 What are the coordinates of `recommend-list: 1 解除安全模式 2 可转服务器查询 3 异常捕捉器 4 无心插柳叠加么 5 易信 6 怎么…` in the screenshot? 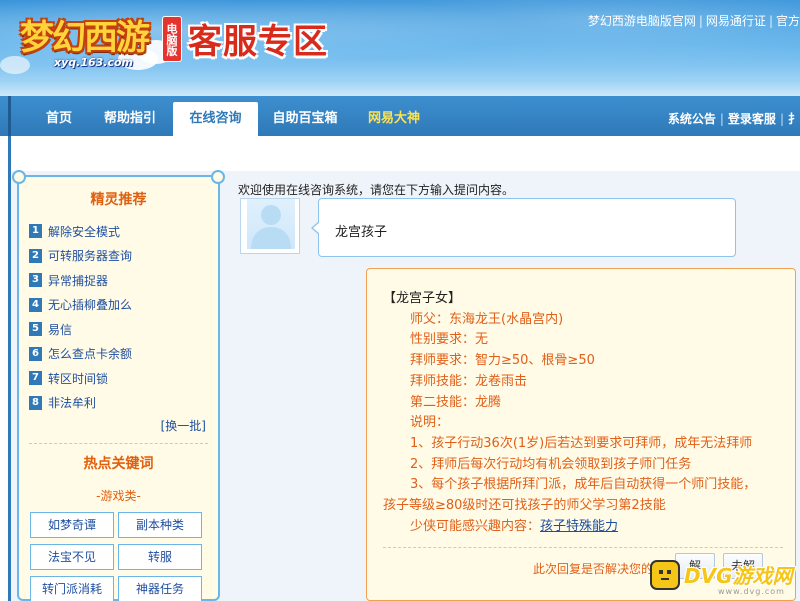 It's located at (121, 317).